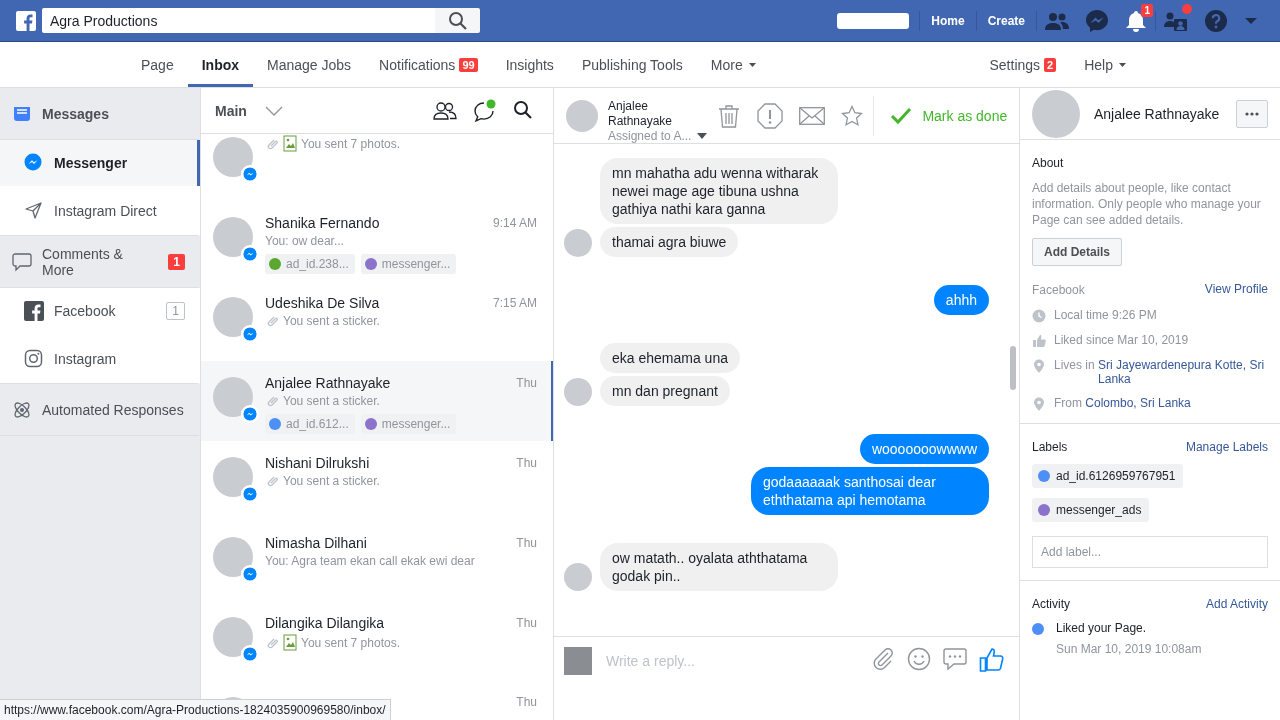 The height and width of the screenshot is (720, 1280). Describe the element at coordinates (325, 623) in the screenshot. I see `contact-name: Dilangika Dilangika` at that location.